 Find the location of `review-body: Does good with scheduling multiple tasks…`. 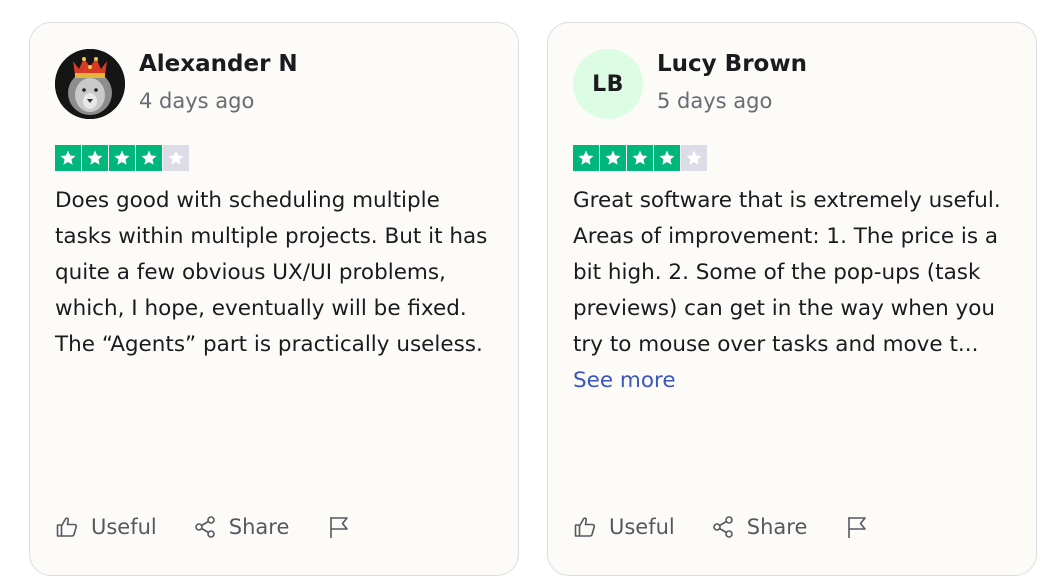

review-body: Does good with scheduling multiple tasks… is located at coordinates (271, 272).